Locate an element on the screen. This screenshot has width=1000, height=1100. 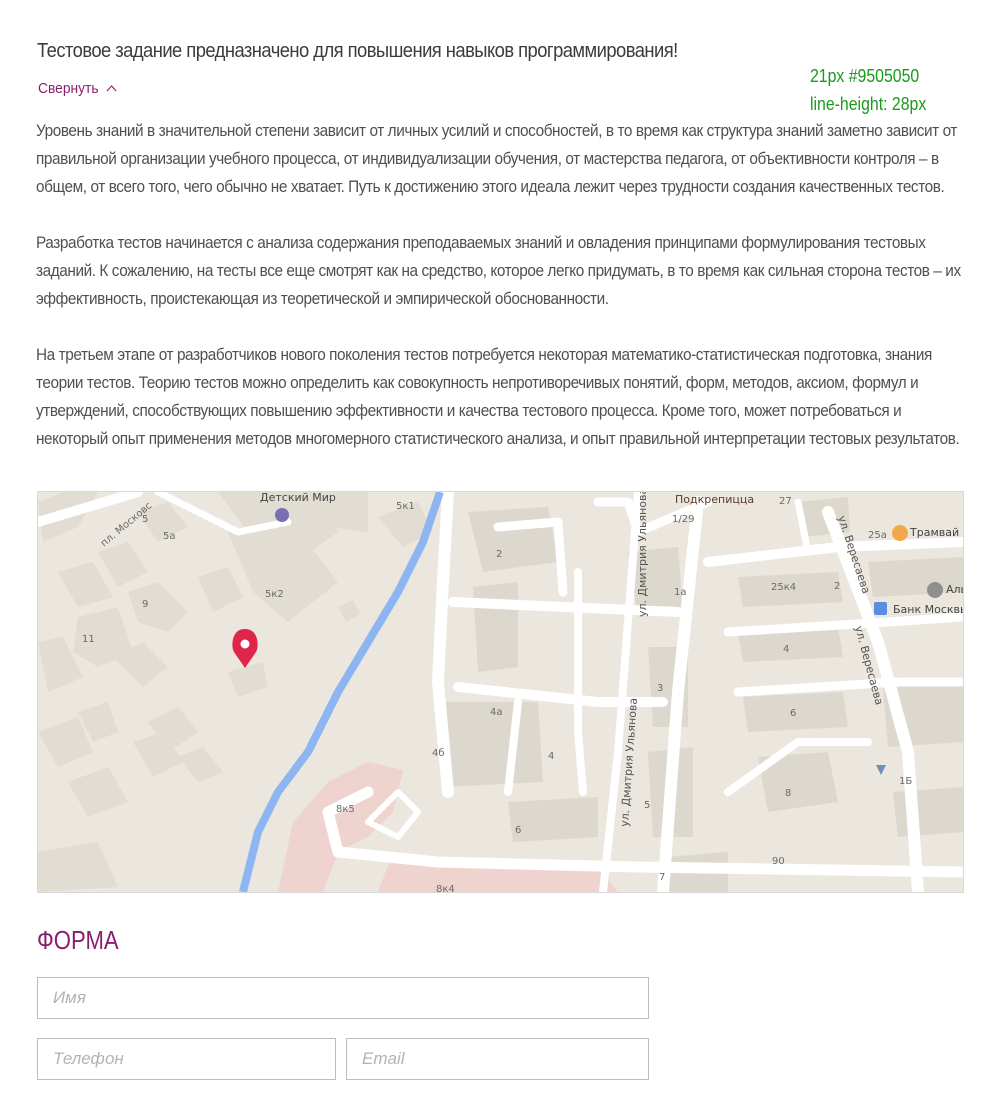
chevron-up-icon is located at coordinates (111, 87).